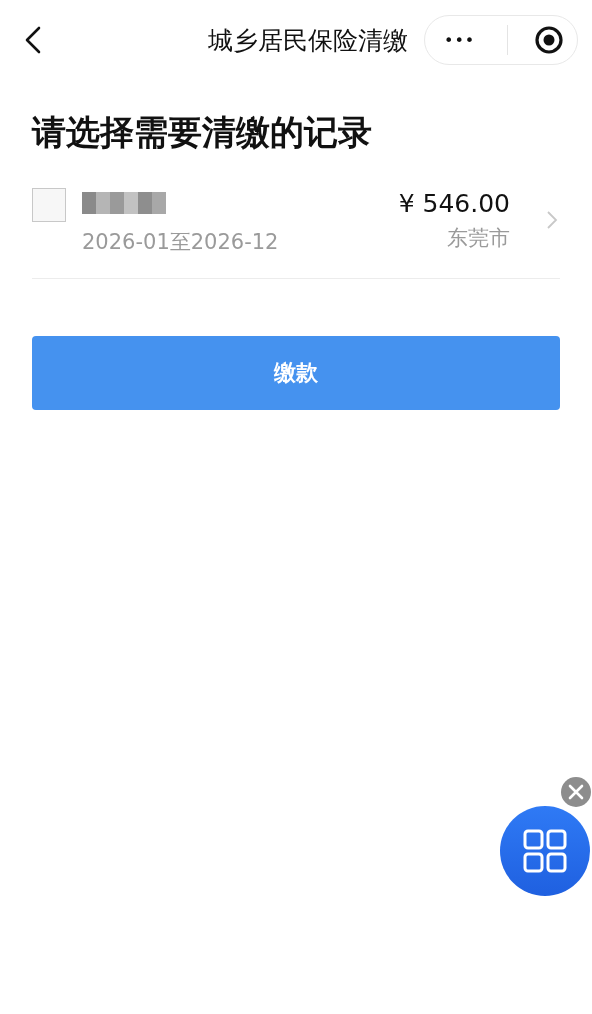 Image resolution: width=592 pixels, height=1014 pixels. Describe the element at coordinates (545, 851) in the screenshot. I see `grid-icon` at that location.